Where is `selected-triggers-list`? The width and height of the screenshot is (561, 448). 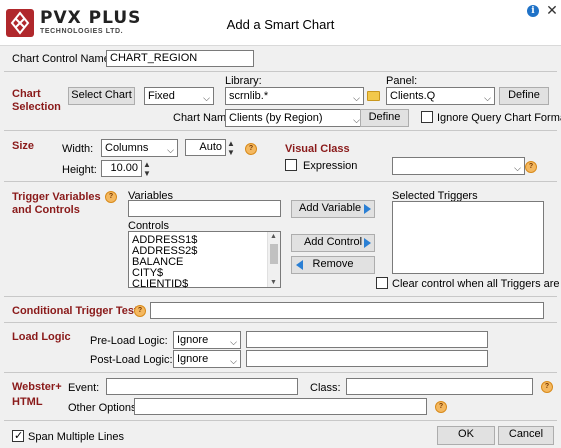
selected-triggers-list is located at coordinates (468, 237).